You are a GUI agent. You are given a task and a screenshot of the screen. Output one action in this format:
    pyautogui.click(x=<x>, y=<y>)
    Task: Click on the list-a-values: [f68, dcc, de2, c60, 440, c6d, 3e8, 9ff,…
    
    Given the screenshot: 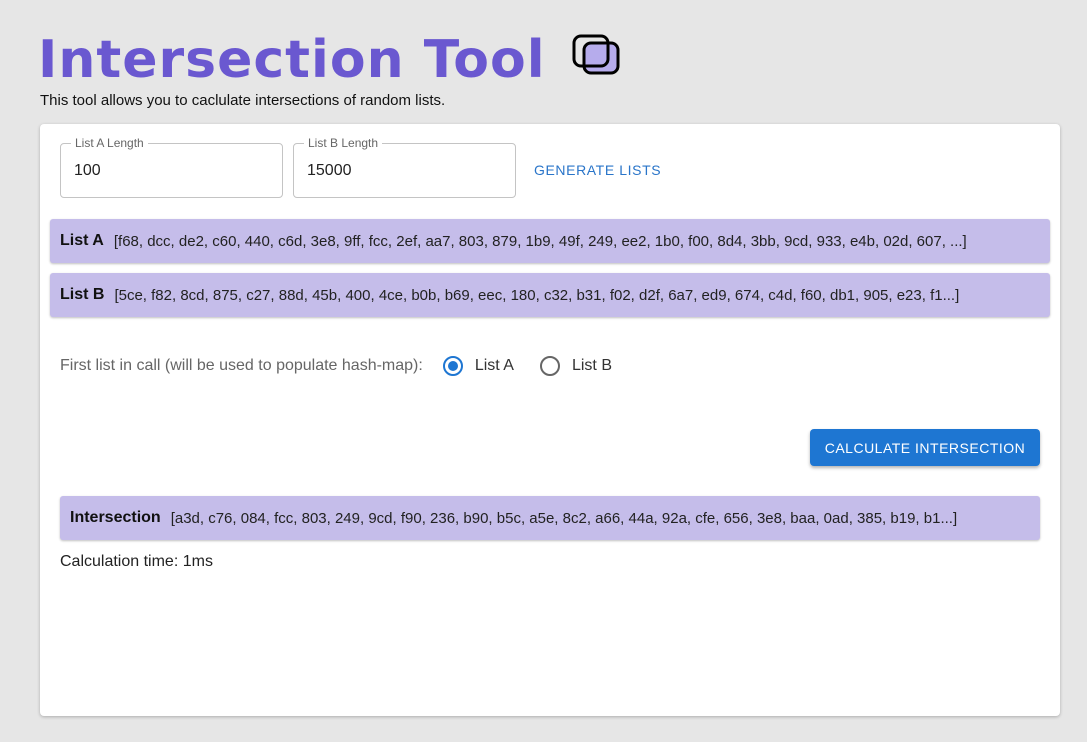 What is the action you would take?
    pyautogui.click(x=540, y=241)
    